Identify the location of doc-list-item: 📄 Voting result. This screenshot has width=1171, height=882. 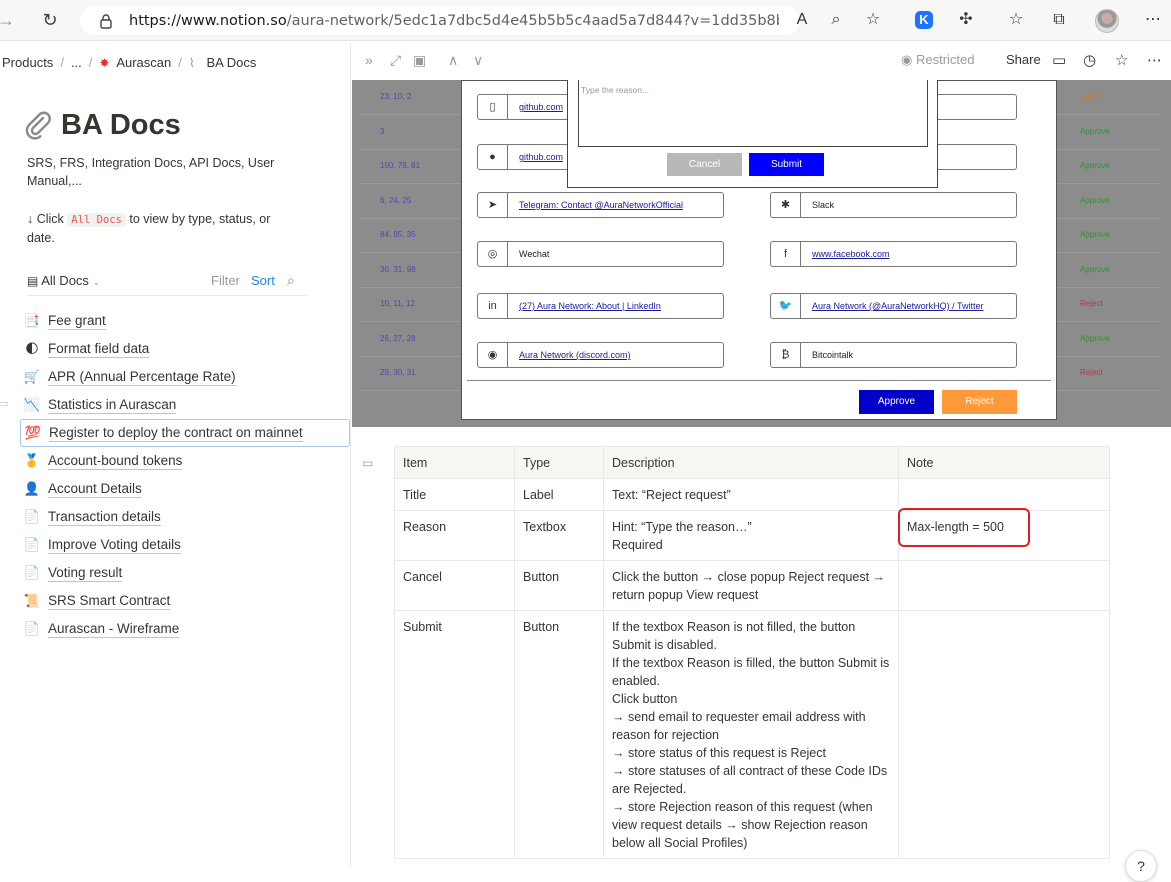
(185, 573).